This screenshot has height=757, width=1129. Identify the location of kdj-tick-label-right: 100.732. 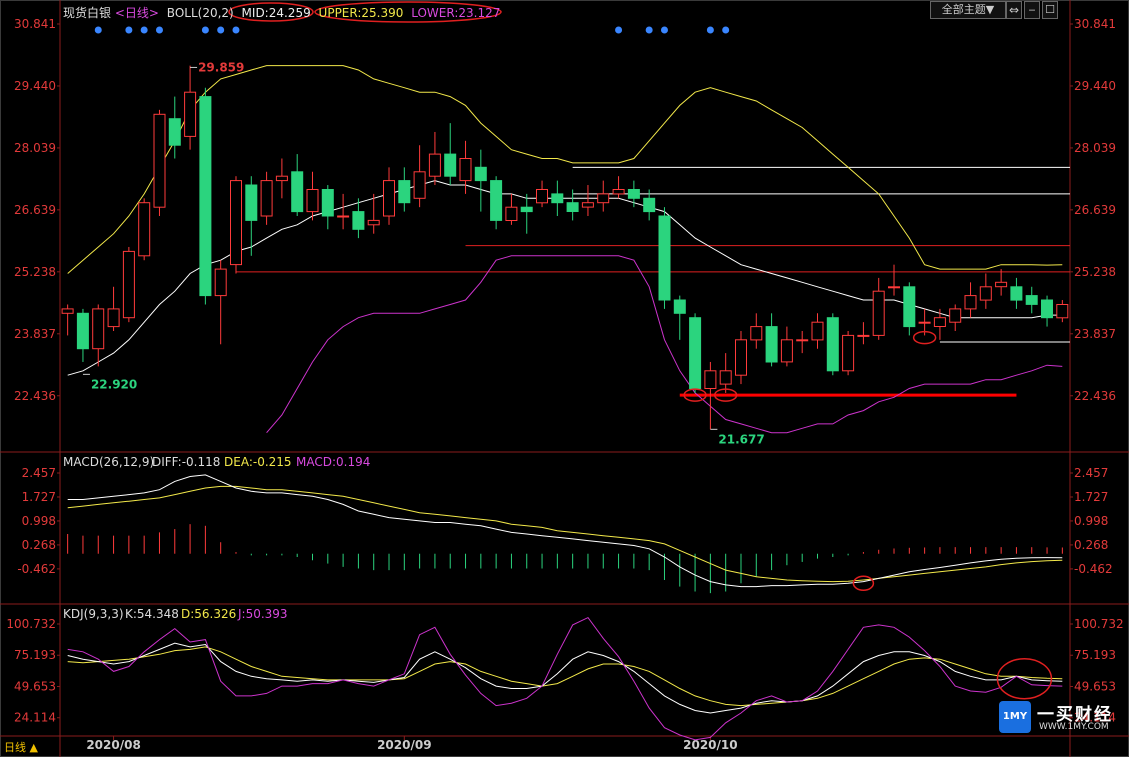
(1099, 624).